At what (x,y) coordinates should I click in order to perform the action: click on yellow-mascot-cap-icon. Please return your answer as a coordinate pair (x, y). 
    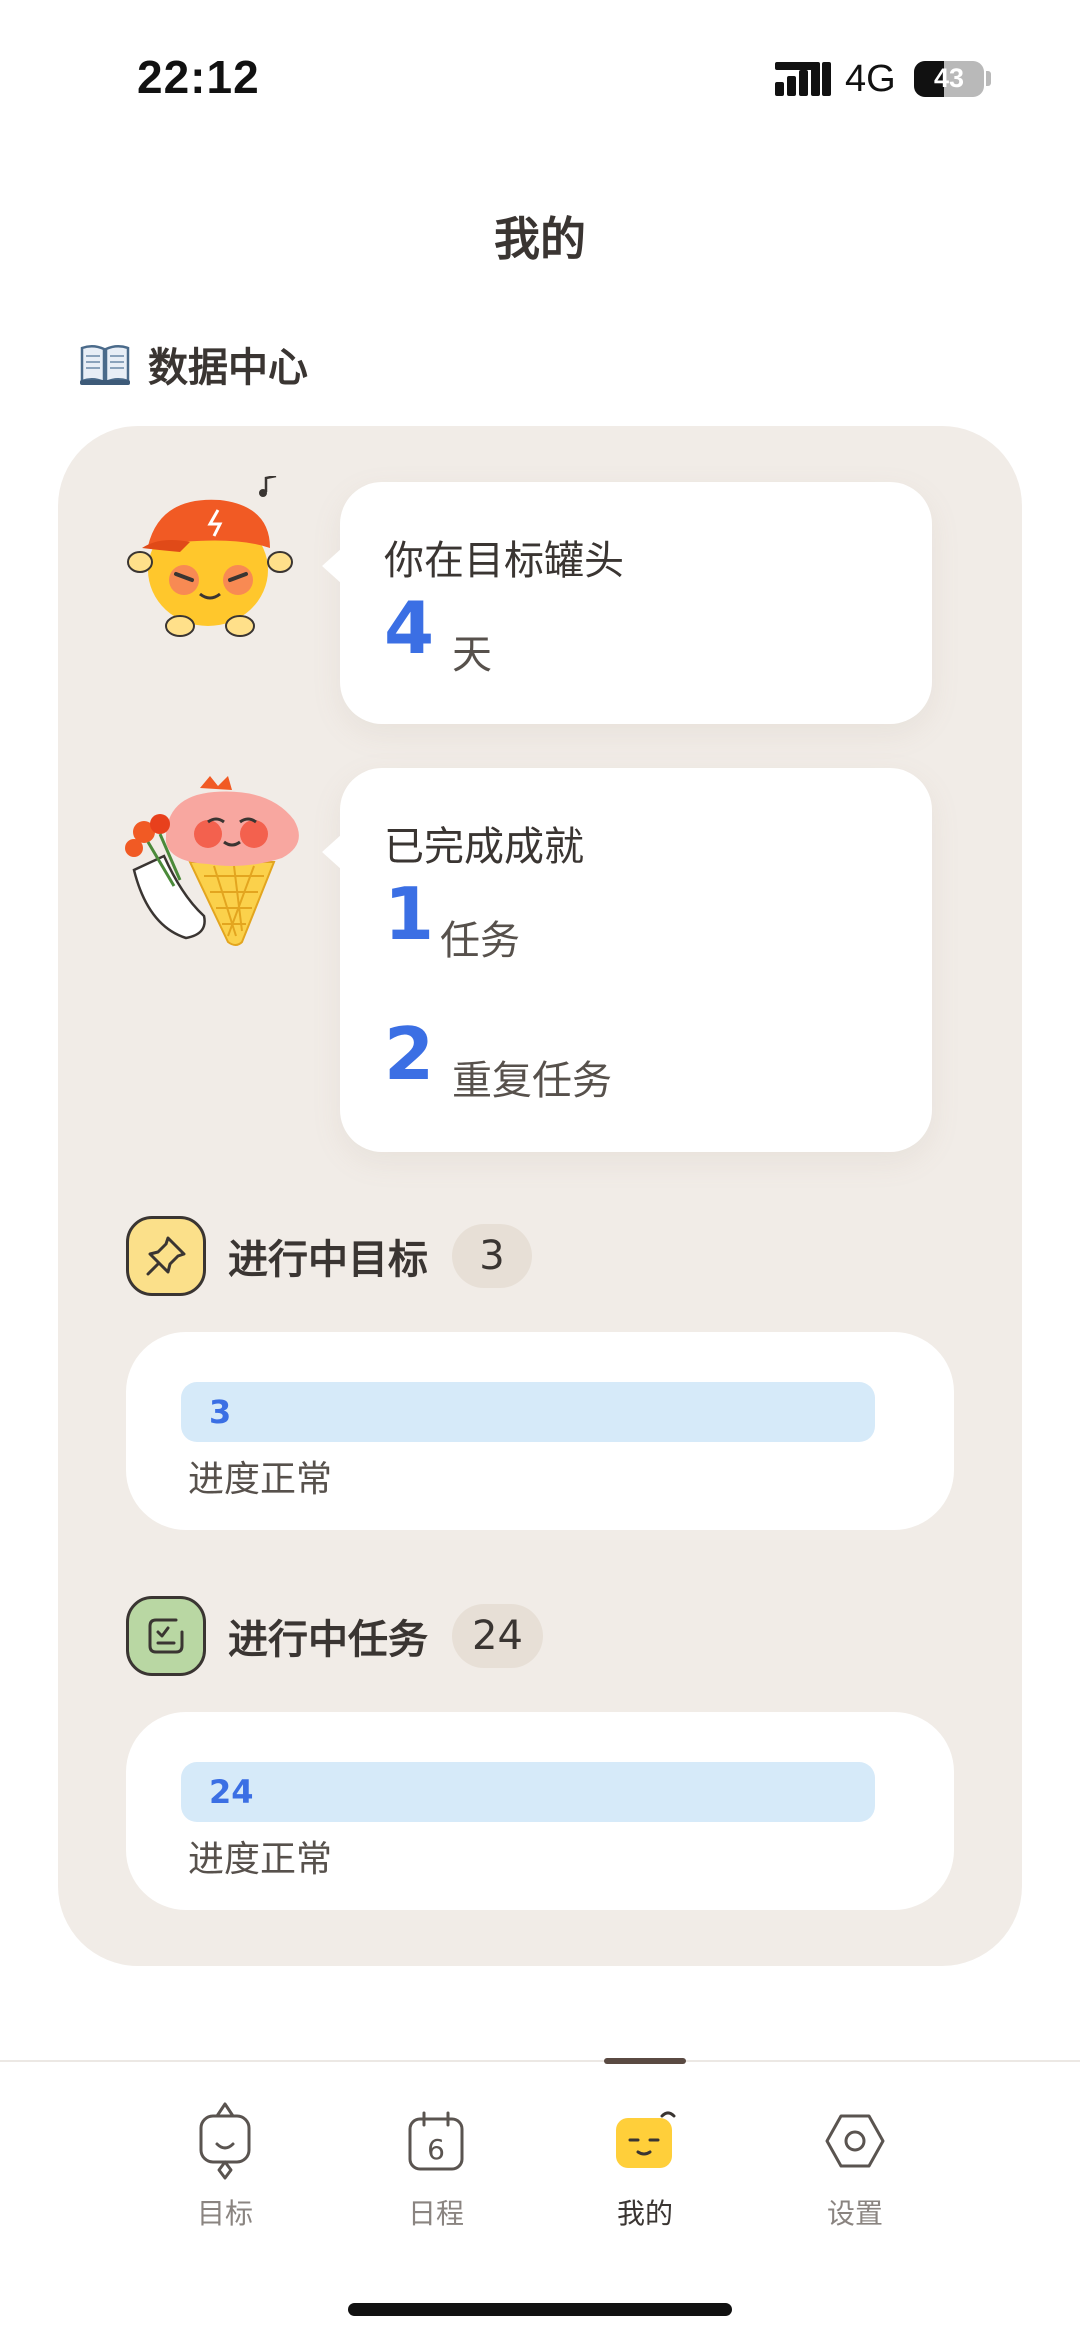
    Looking at the image, I should click on (210, 556).